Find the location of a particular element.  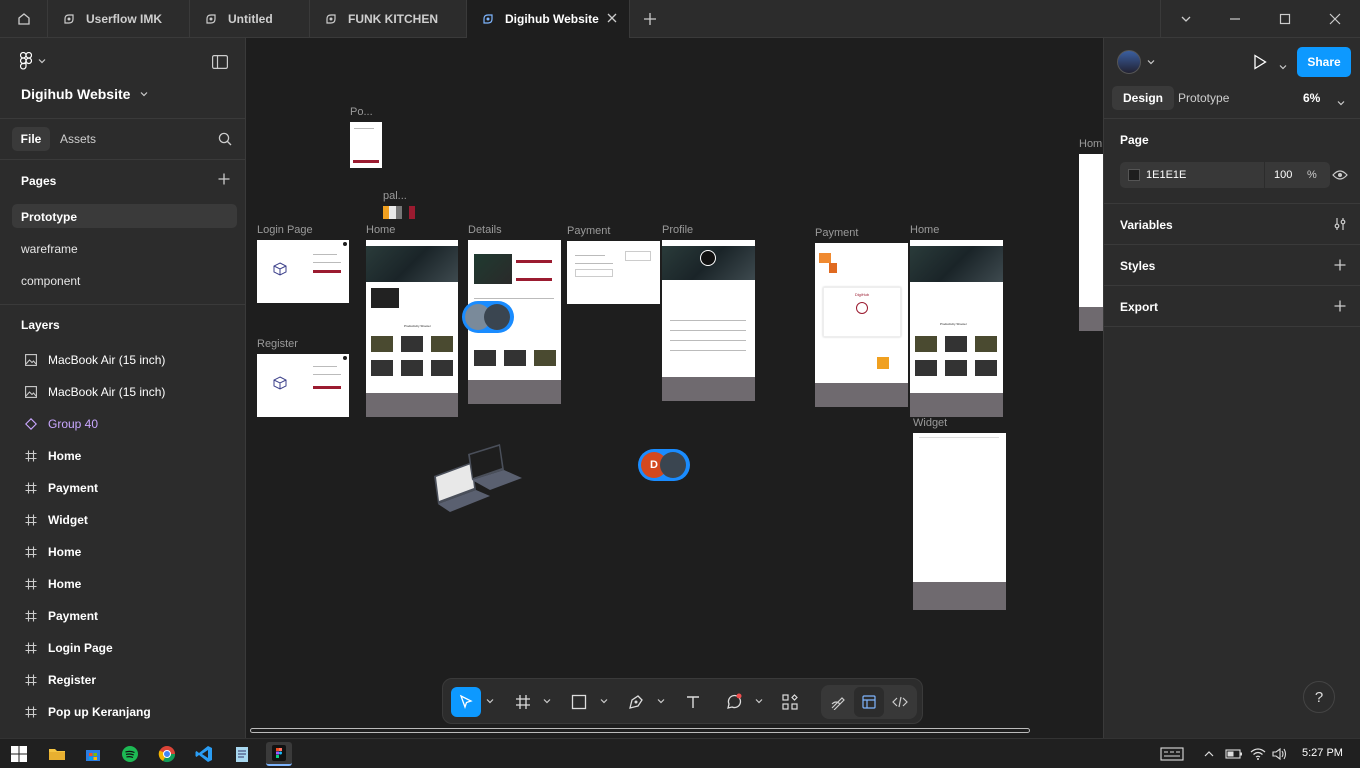

color-palette is located at coordinates (399, 212).